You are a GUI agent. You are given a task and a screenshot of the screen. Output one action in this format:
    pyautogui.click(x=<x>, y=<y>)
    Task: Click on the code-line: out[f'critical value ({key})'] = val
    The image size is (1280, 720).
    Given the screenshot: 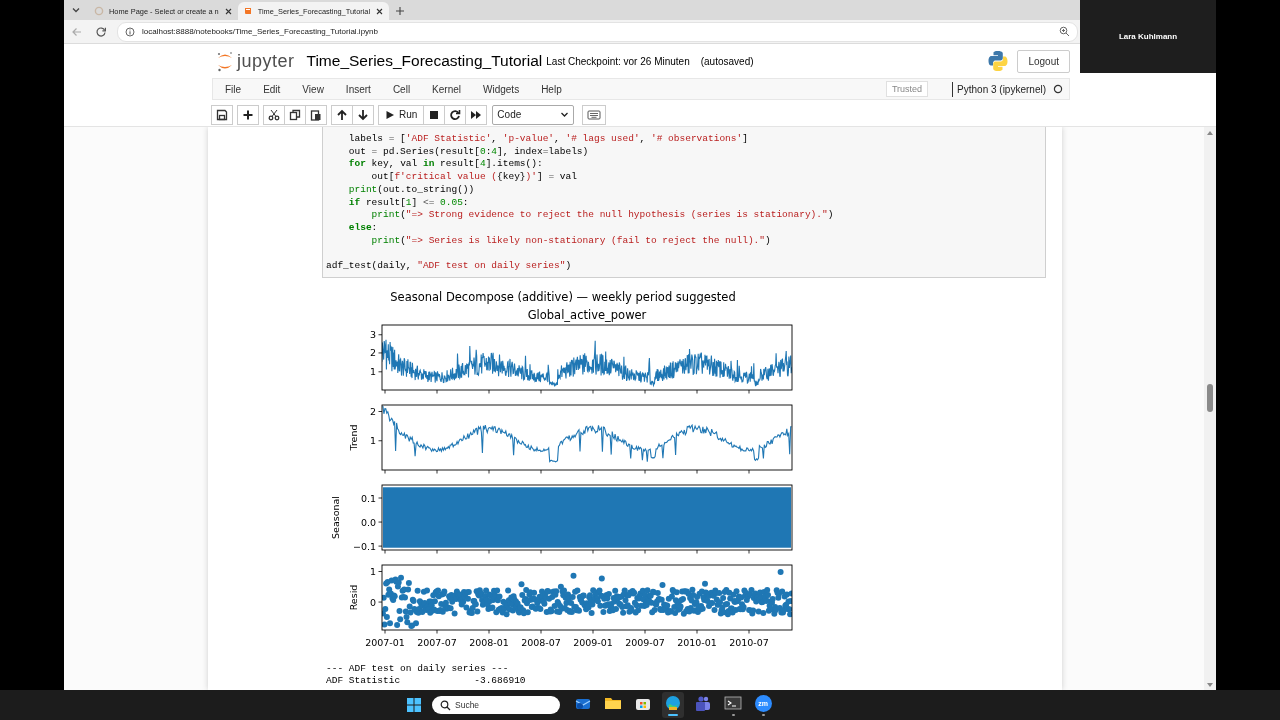 What is the action you would take?
    pyautogui.click(x=474, y=177)
    